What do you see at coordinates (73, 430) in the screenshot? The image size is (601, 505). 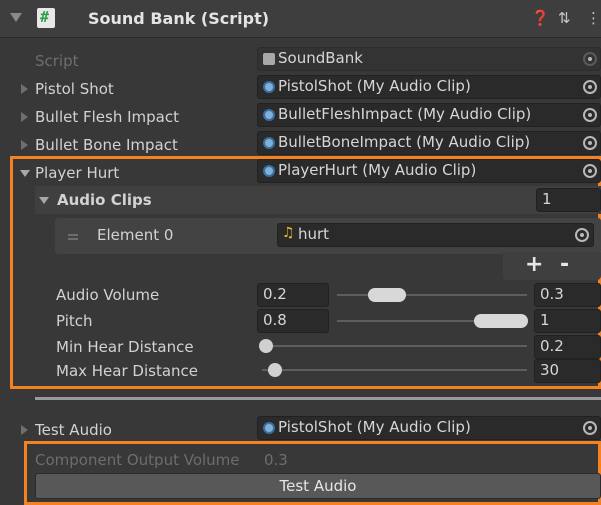 I see `test-audio-label: Test Audio` at bounding box center [73, 430].